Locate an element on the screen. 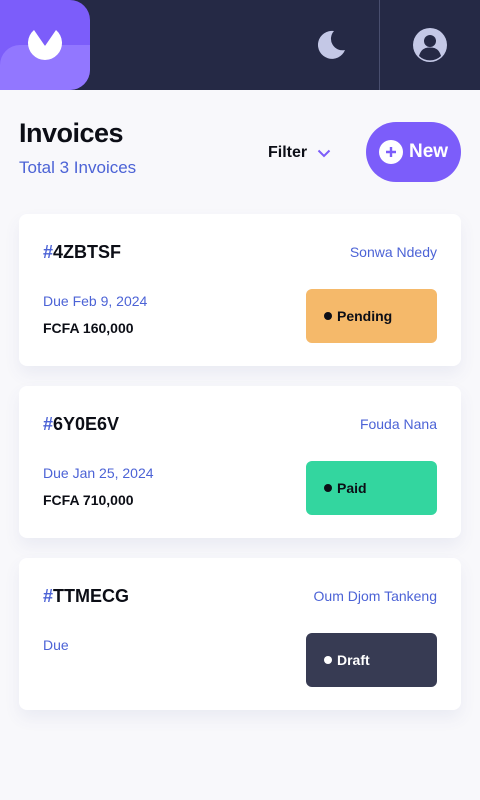  new-invoice-button: New is located at coordinates (413, 152).